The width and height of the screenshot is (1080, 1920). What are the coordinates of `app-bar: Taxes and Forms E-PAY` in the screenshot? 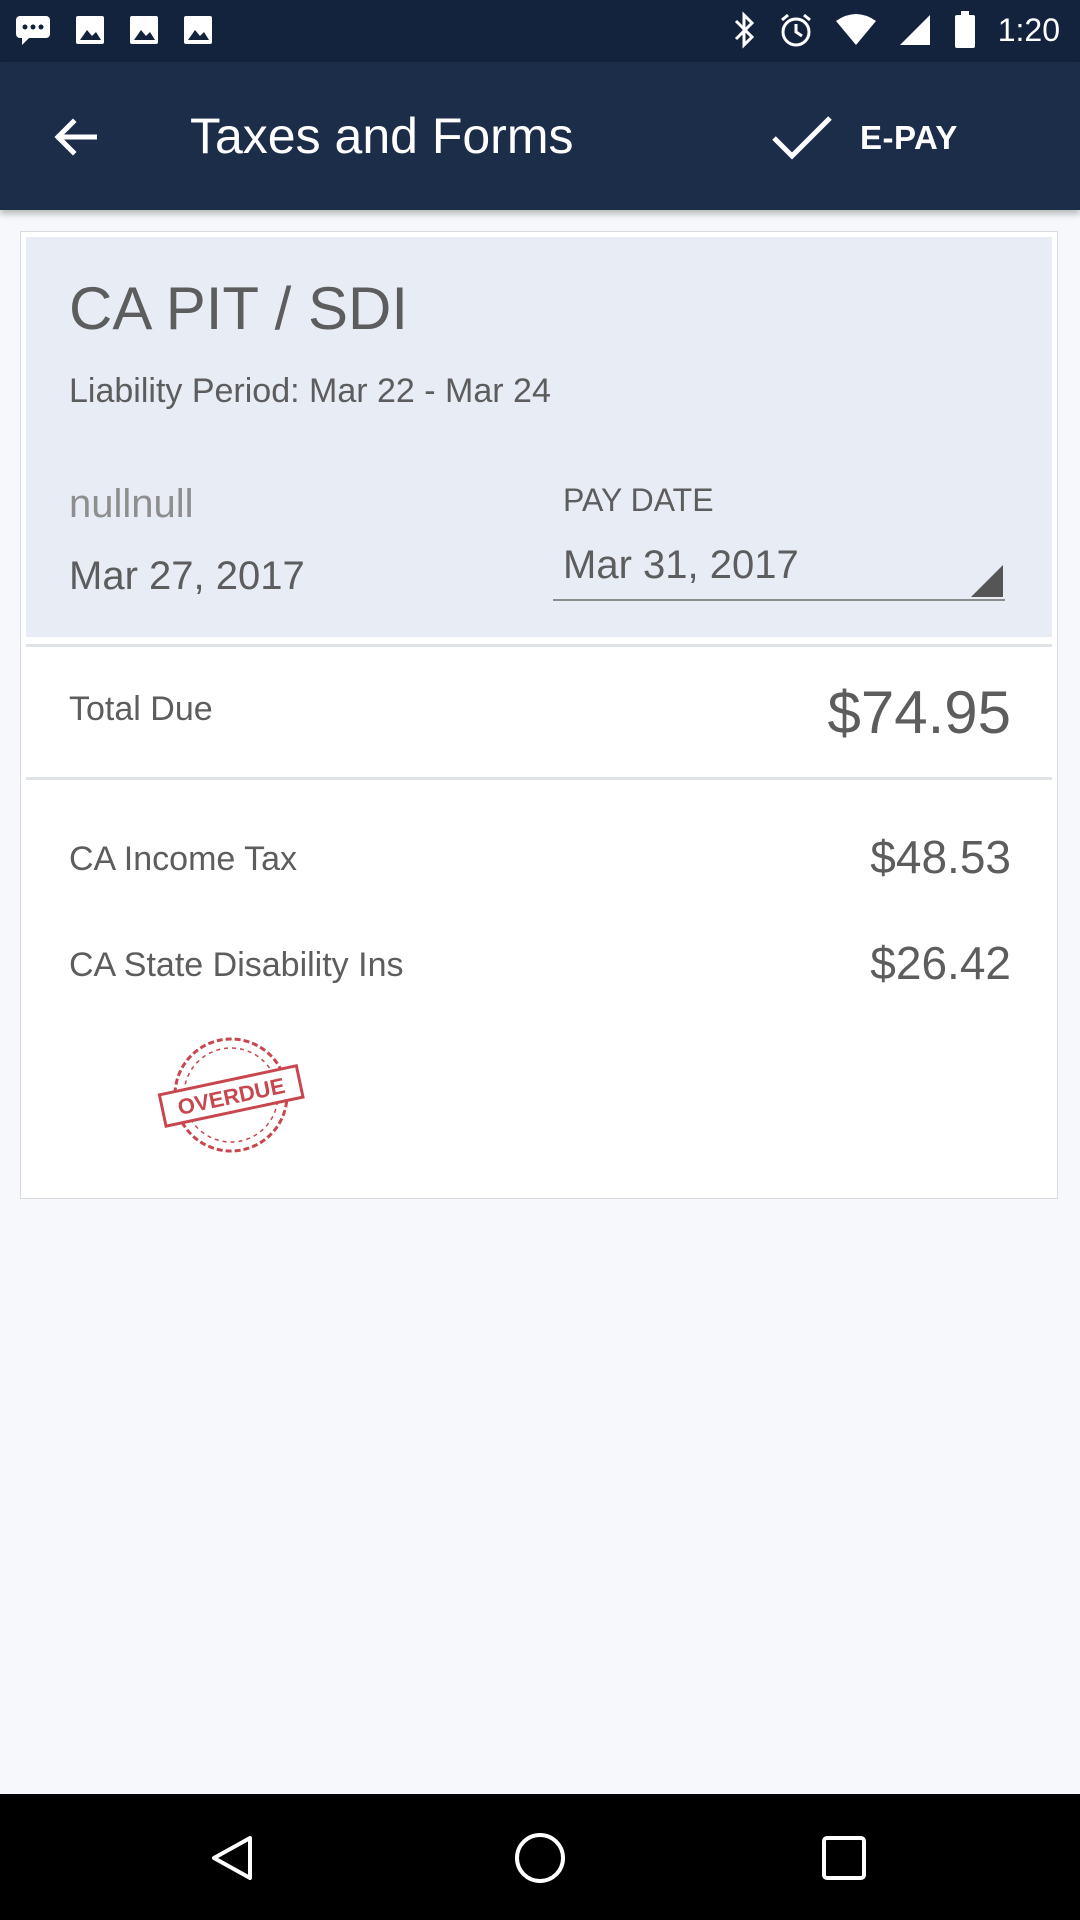 It's located at (540, 136).